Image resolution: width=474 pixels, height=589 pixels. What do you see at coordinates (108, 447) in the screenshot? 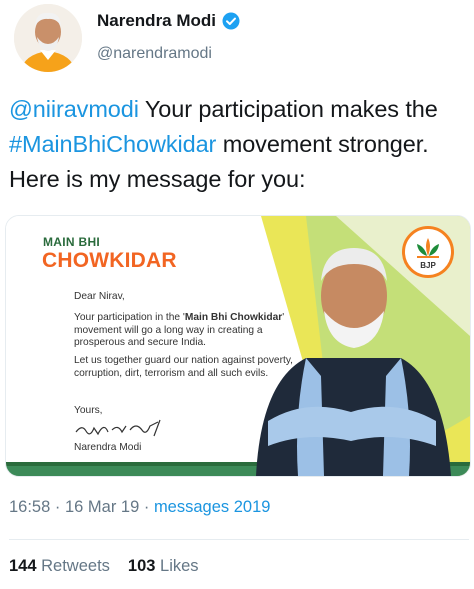
I see `signature-name: Narendra Modi` at bounding box center [108, 447].